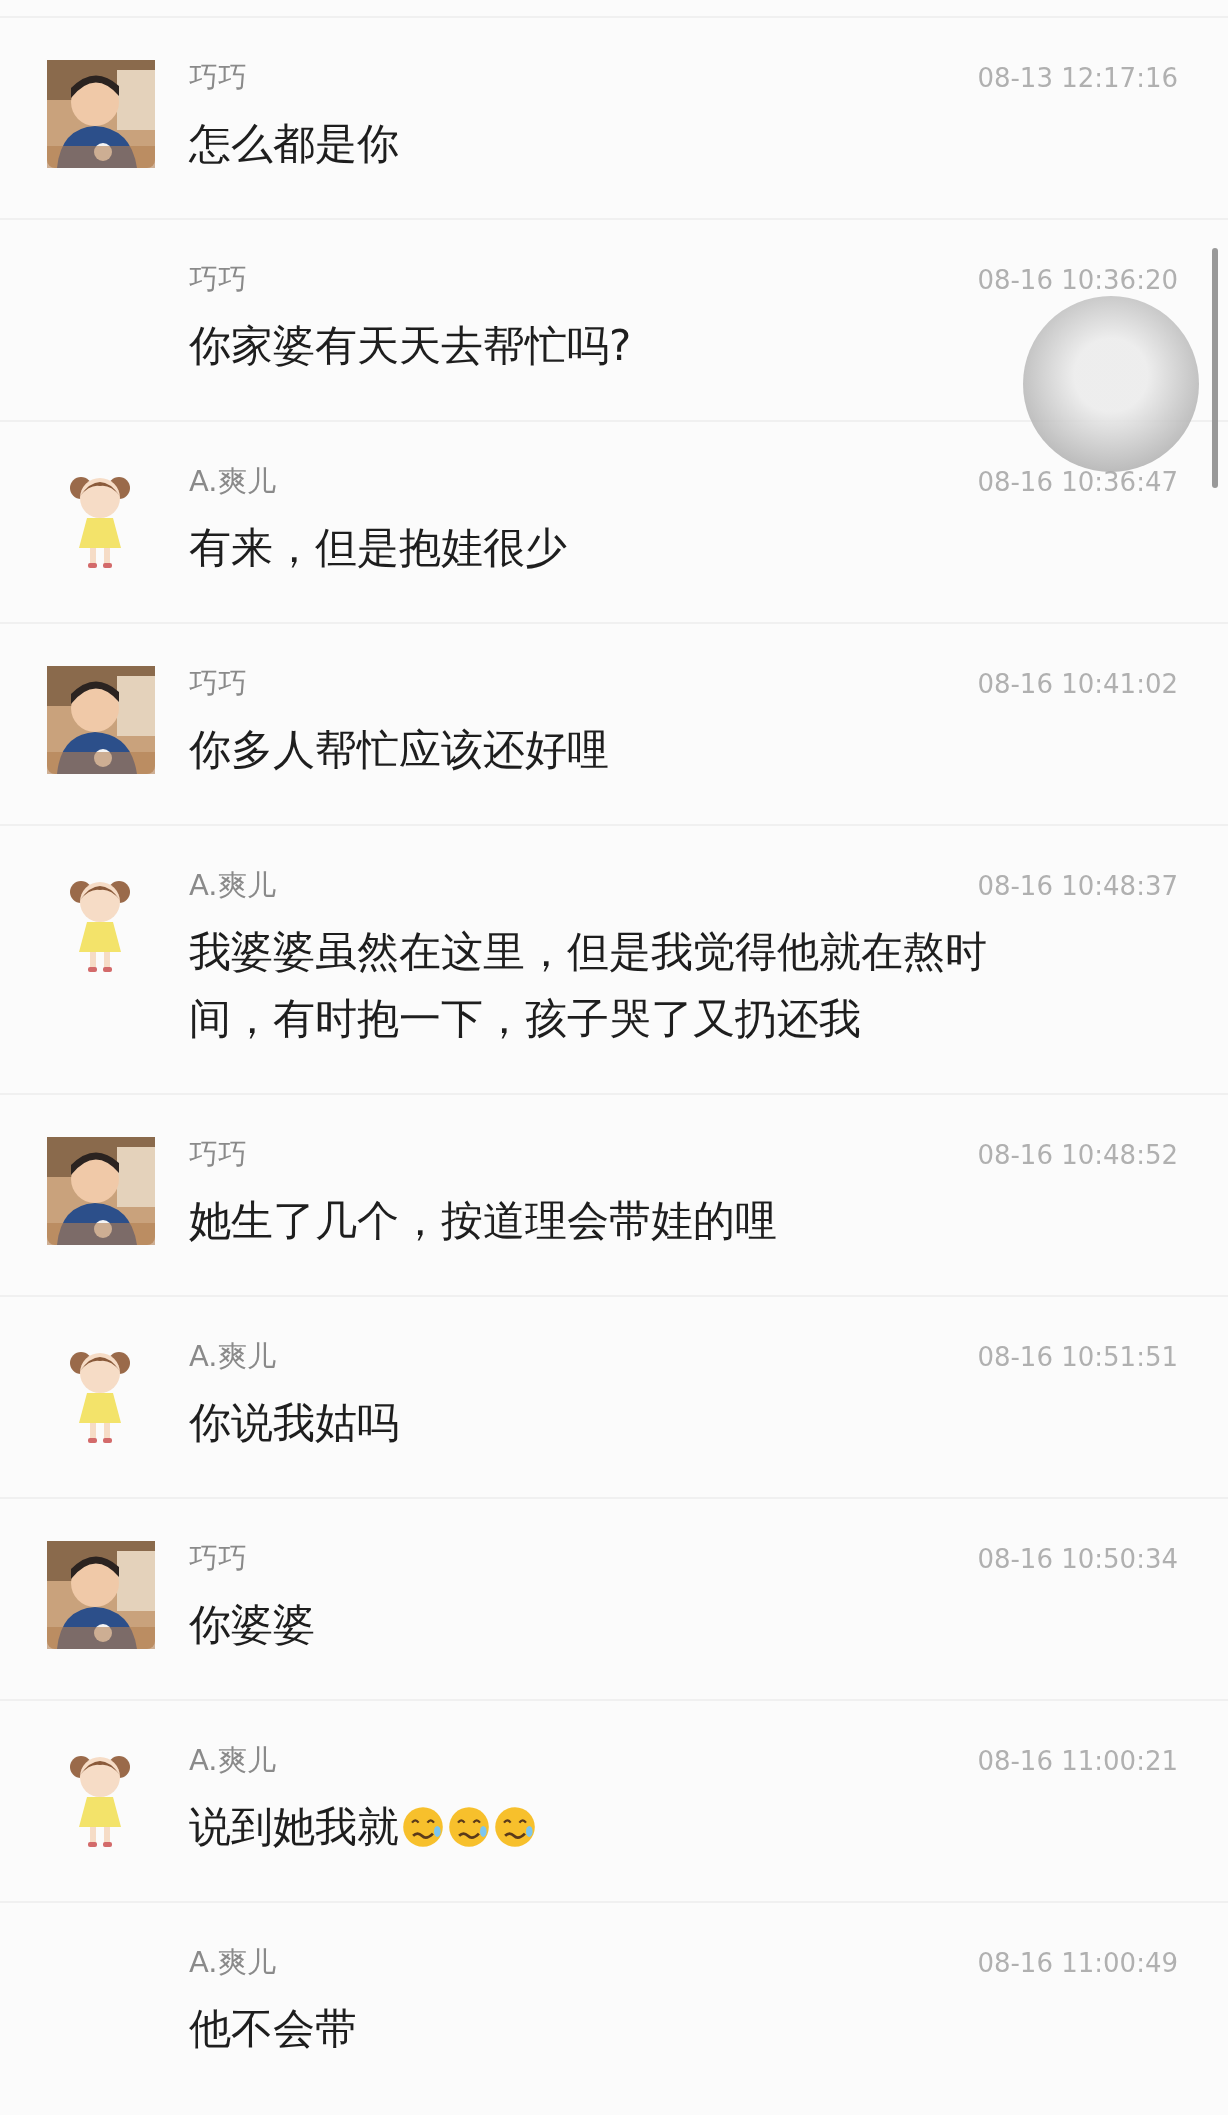 The width and height of the screenshot is (1228, 2115). I want to click on timestamp: 08-16 10:48:52, so click(1077, 1155).